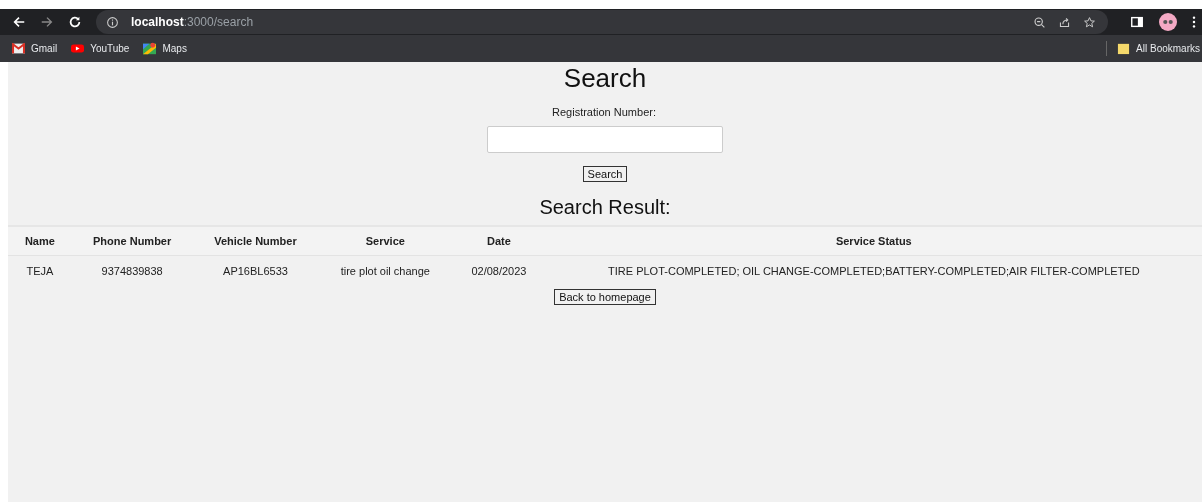 Image resolution: width=1202 pixels, height=502 pixels. I want to click on star-icon, so click(1089, 22).